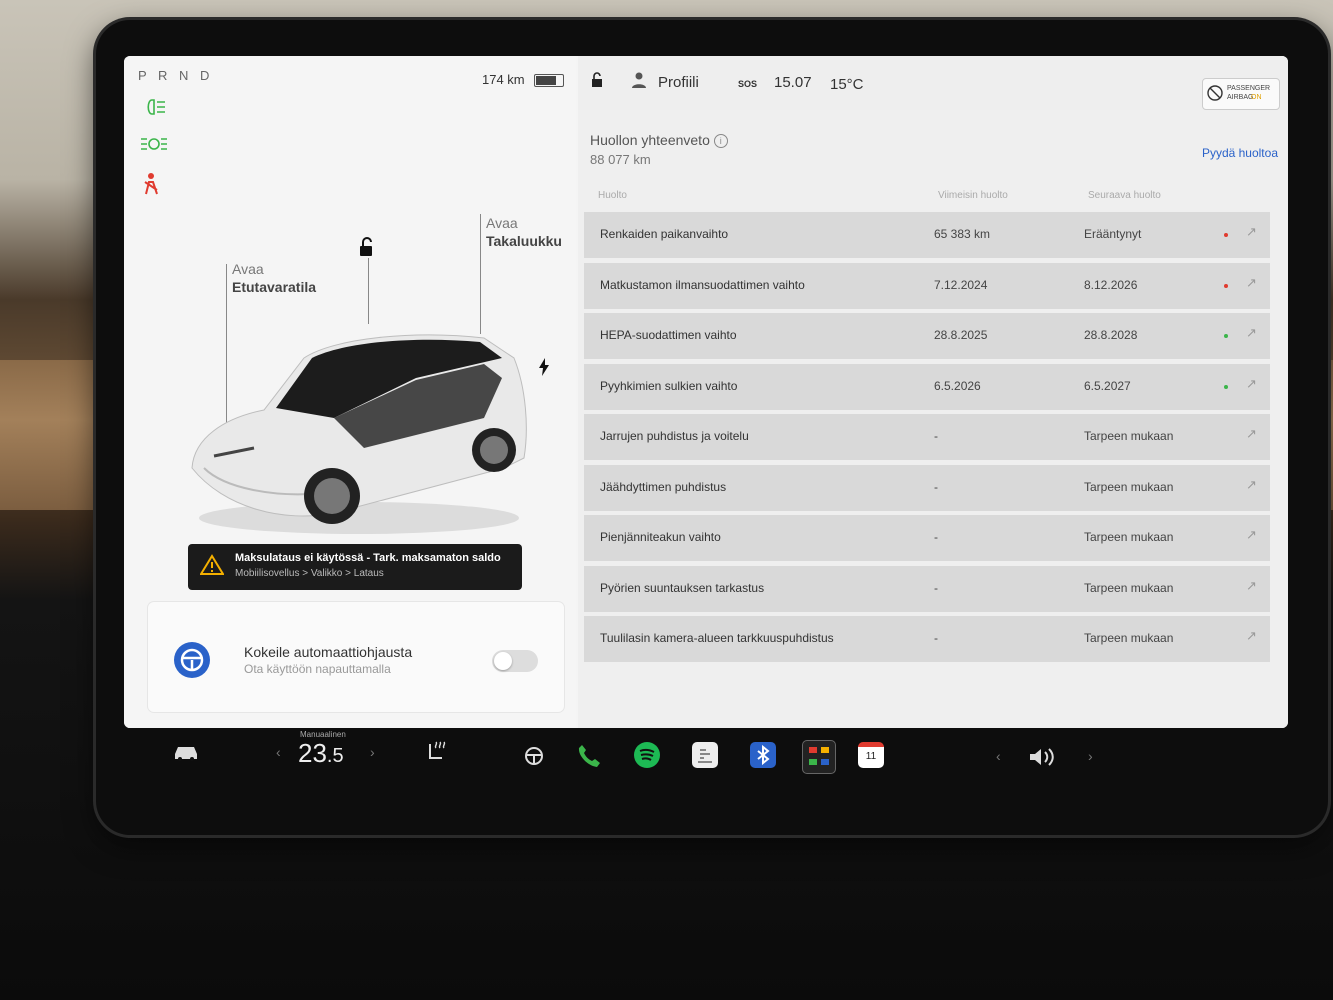 This screenshot has height=1000, width=1333. Describe the element at coordinates (663, 486) in the screenshot. I see `service-name: Jäähdyttimen puhdistus` at that location.